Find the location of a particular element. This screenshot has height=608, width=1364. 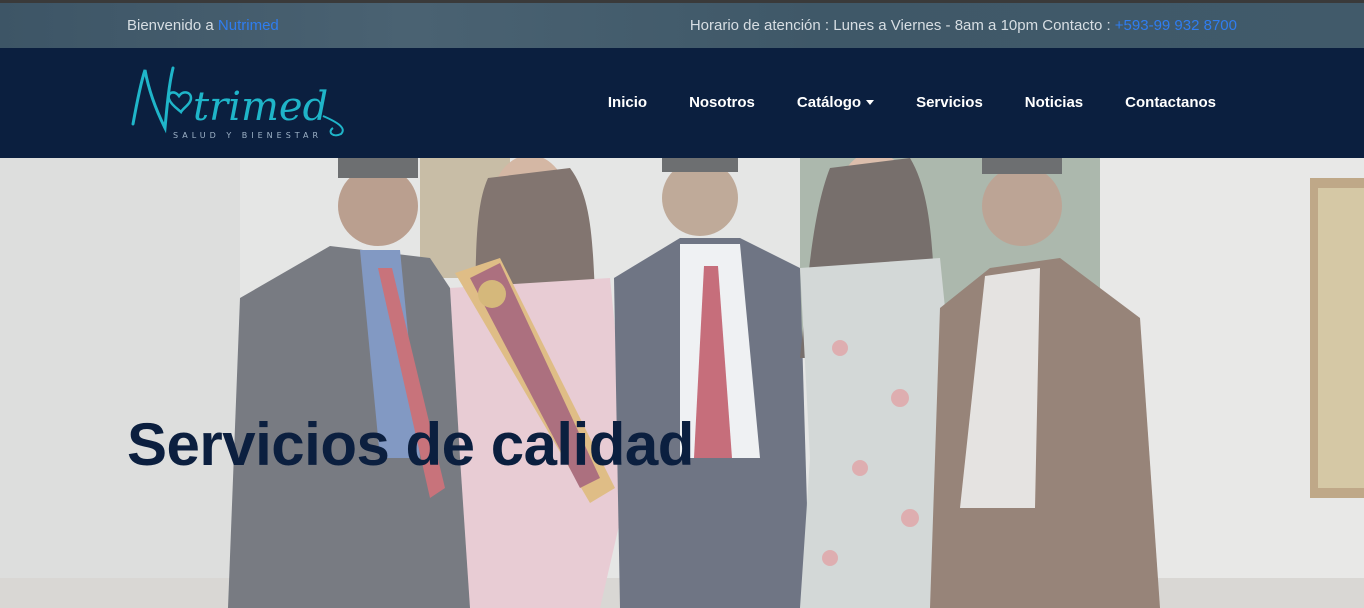

brand-tagline: SALUD Y BIENESTAR is located at coordinates (247, 135).